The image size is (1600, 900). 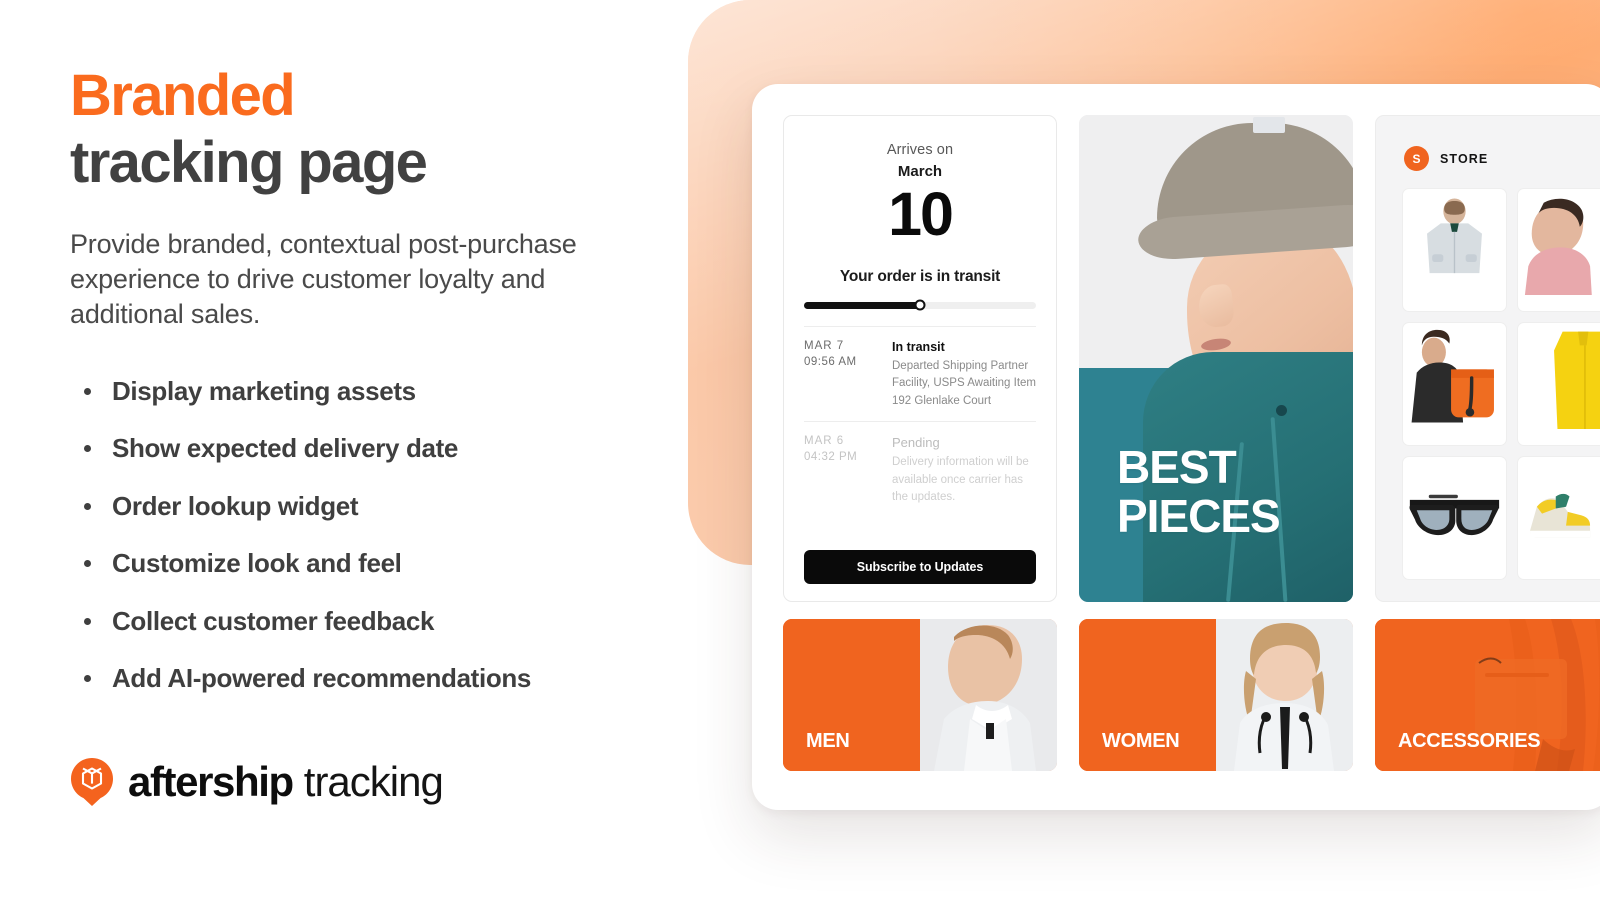 What do you see at coordinates (1469, 741) in the screenshot?
I see `category-label: ACCESSORIES` at bounding box center [1469, 741].